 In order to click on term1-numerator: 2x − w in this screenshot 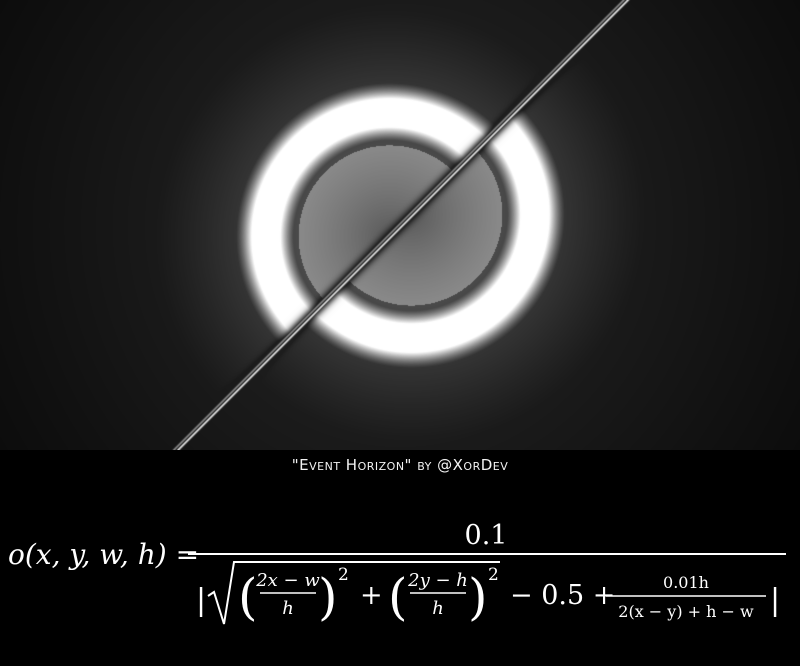, I will do `click(287, 580)`.